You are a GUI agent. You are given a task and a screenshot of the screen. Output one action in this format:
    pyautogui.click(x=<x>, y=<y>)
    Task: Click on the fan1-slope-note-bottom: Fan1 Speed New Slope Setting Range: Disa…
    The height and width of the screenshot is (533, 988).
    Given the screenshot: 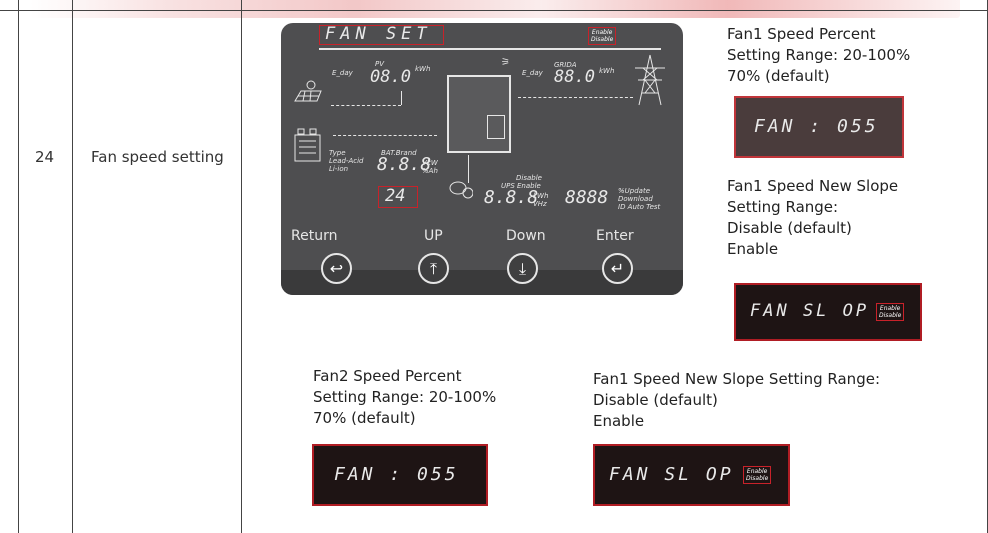 What is the action you would take?
    pyautogui.click(x=736, y=400)
    